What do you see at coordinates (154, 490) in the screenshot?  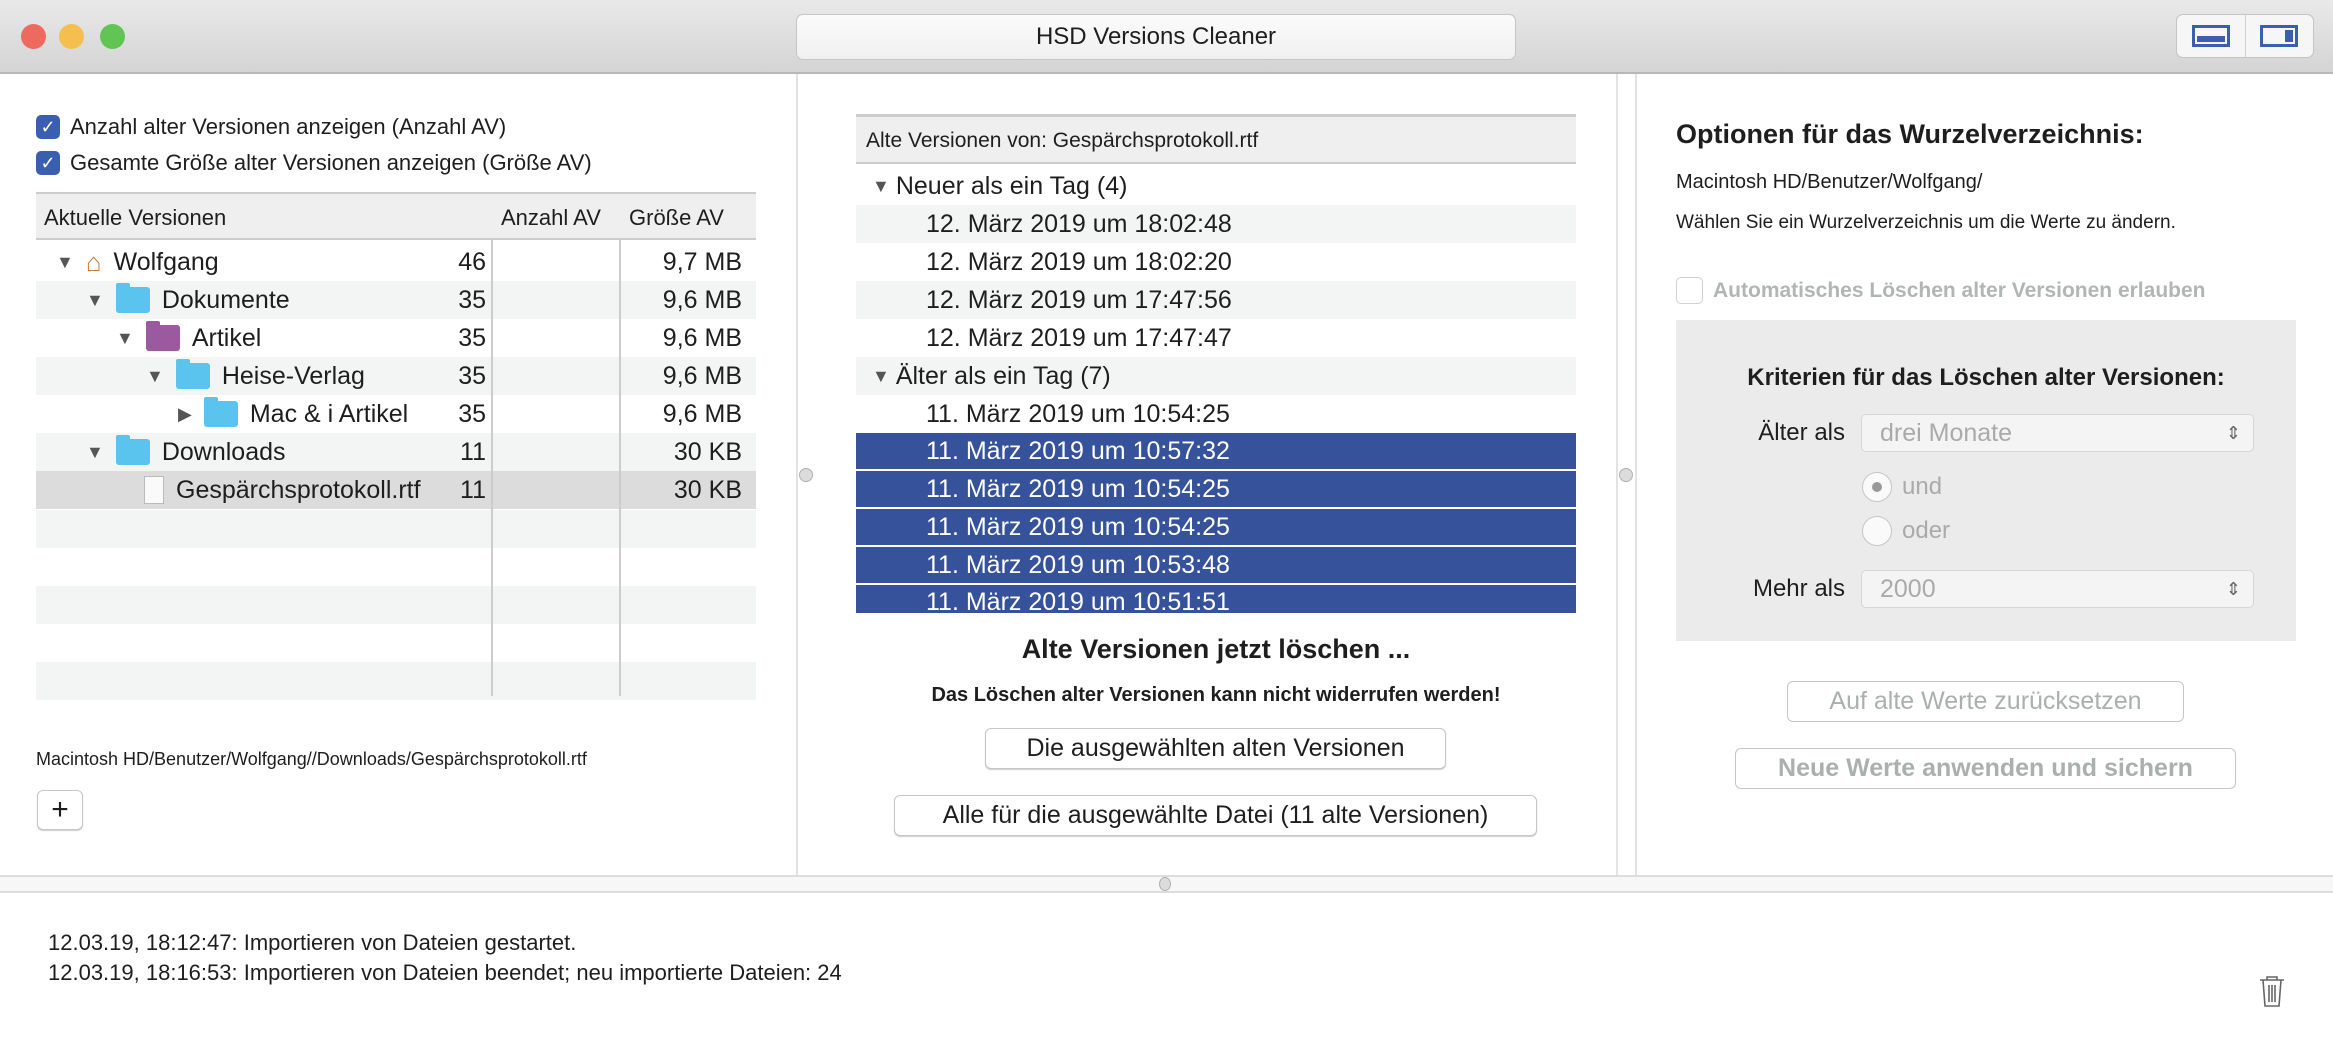 I see `document-icon` at bounding box center [154, 490].